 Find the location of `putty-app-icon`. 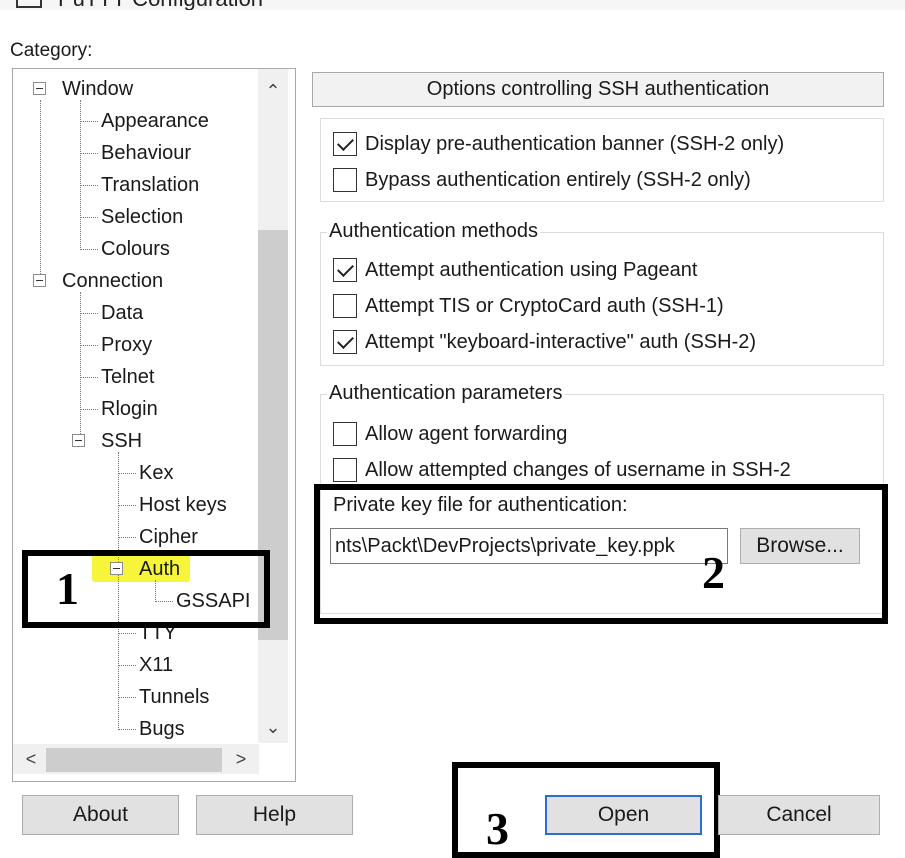

putty-app-icon is located at coordinates (29, 4).